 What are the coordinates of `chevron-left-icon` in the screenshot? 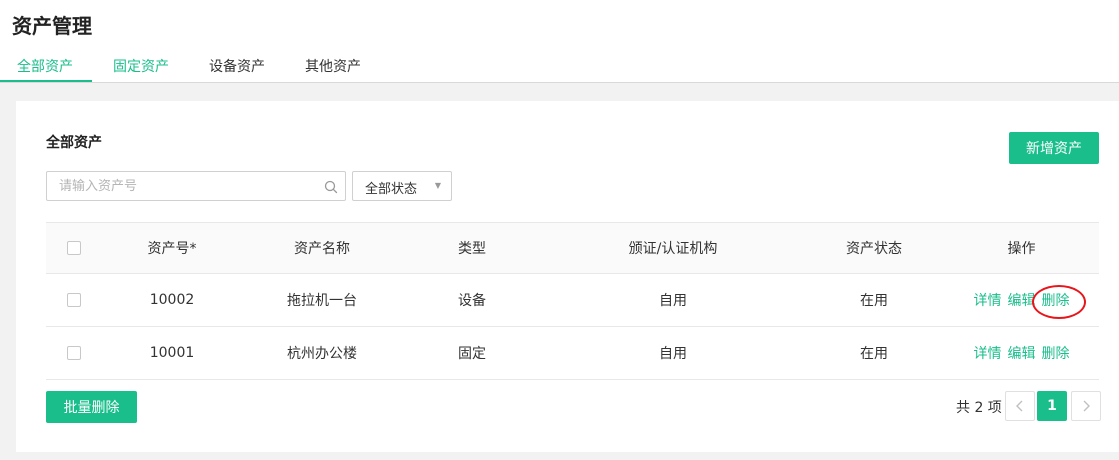 It's located at (1019, 406).